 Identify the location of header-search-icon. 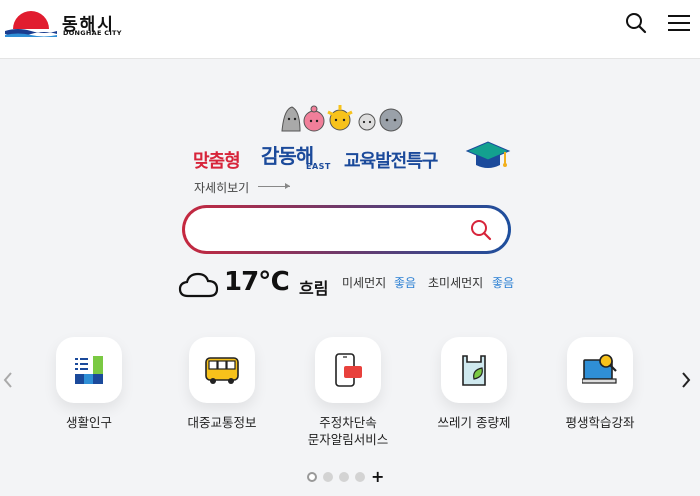
(636, 23).